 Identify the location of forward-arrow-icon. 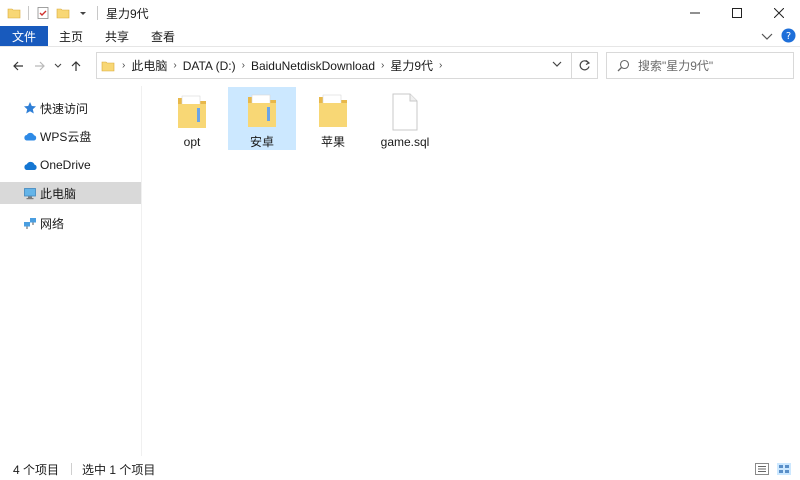
(40, 66).